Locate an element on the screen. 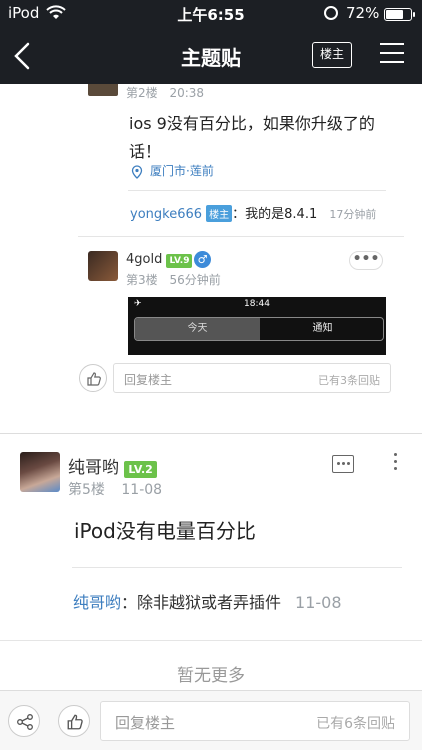 This screenshot has height=750, width=422. username: 4gold is located at coordinates (144, 259).